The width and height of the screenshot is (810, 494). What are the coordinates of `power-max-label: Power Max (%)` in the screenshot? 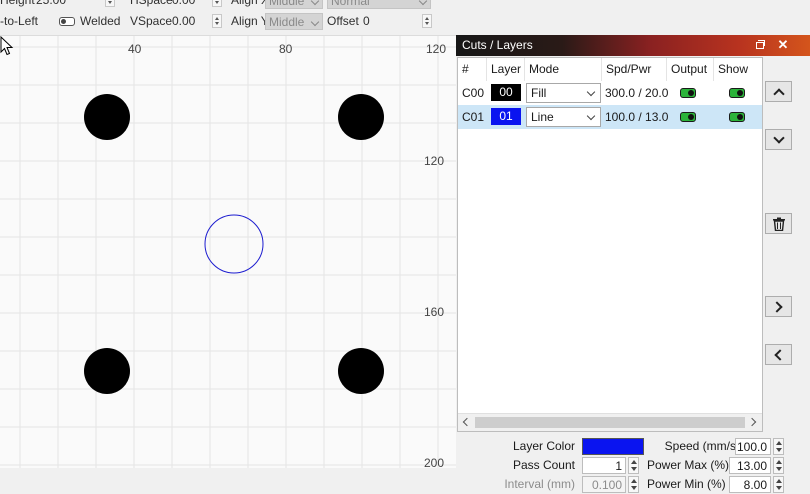 It's located at (688, 465).